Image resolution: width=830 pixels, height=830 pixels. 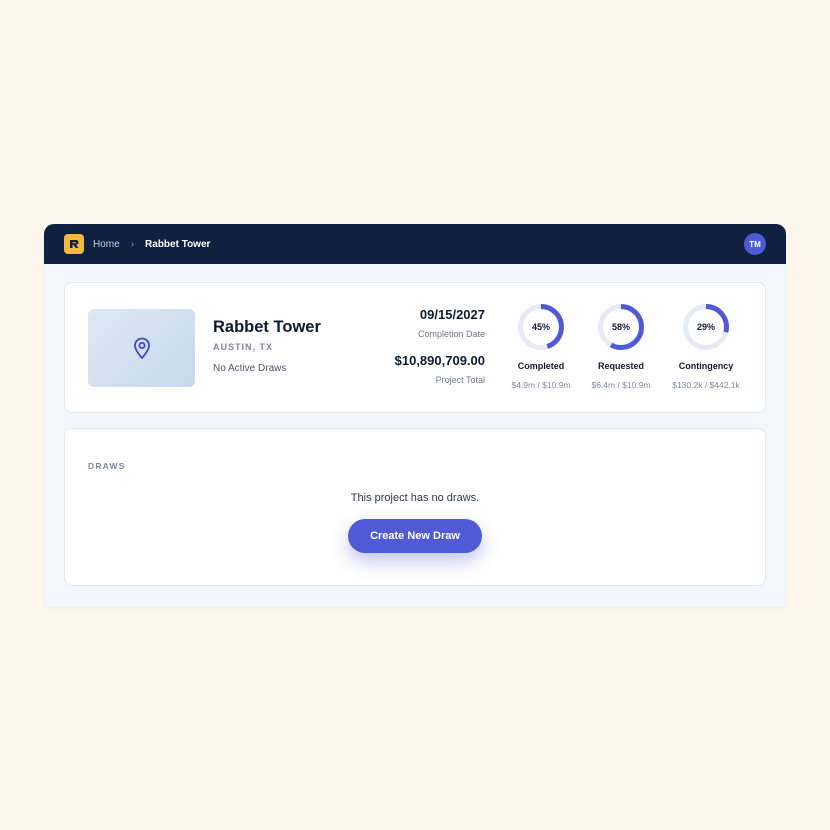 I want to click on gauge-percent: 58%, so click(x=620, y=327).